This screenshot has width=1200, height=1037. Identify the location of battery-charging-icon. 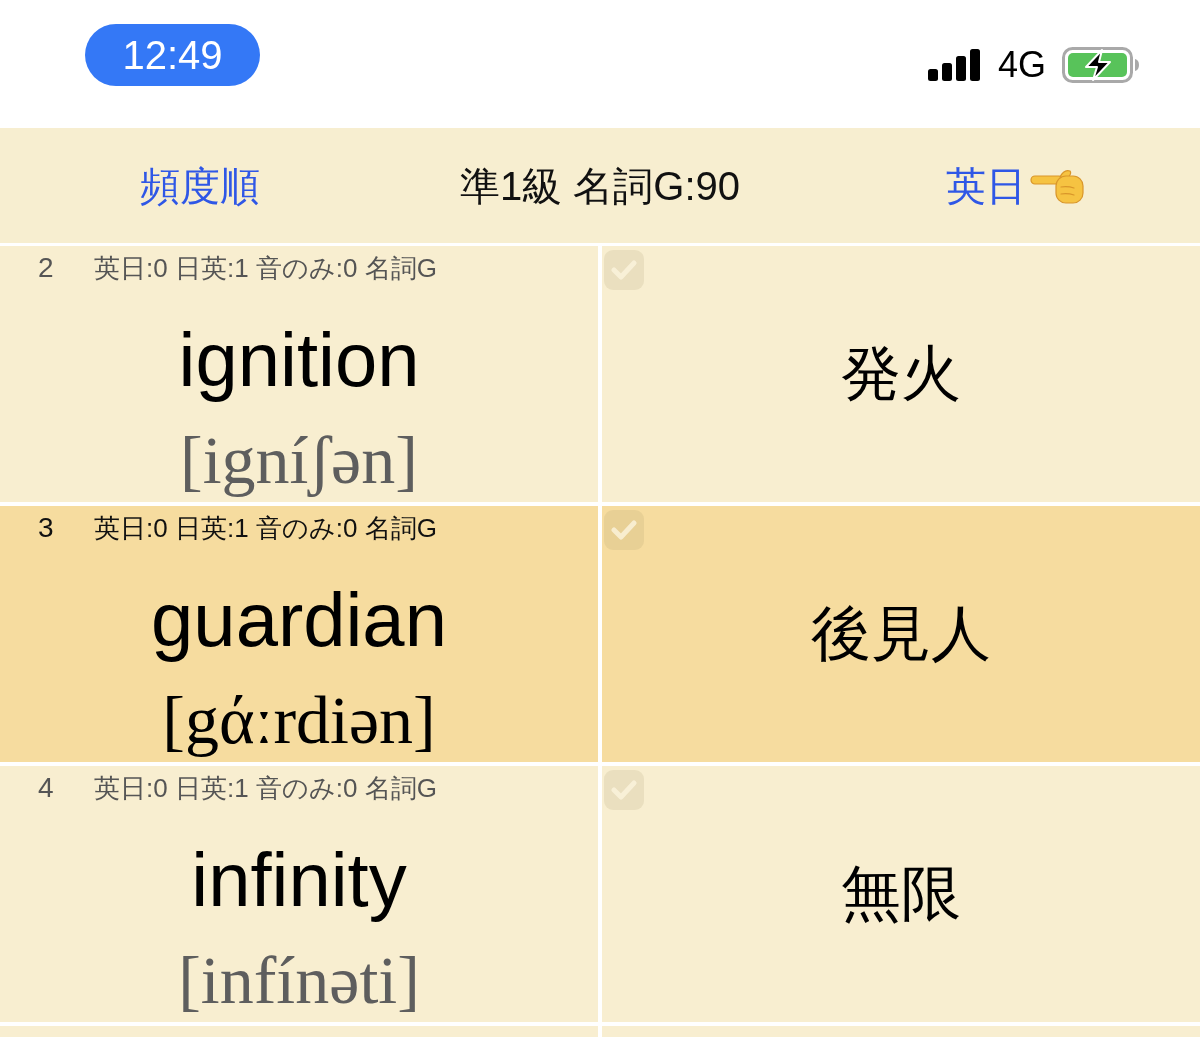
(1101, 65).